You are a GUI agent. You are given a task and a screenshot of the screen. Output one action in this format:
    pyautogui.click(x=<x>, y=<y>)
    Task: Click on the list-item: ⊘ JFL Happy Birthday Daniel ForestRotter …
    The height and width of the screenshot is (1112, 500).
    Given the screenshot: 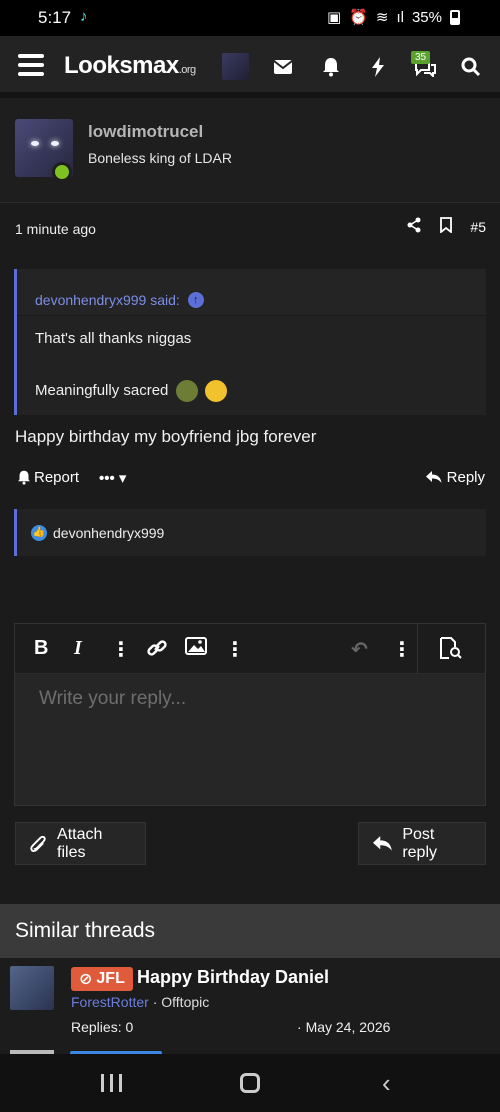 What is the action you would take?
    pyautogui.click(x=250, y=1006)
    